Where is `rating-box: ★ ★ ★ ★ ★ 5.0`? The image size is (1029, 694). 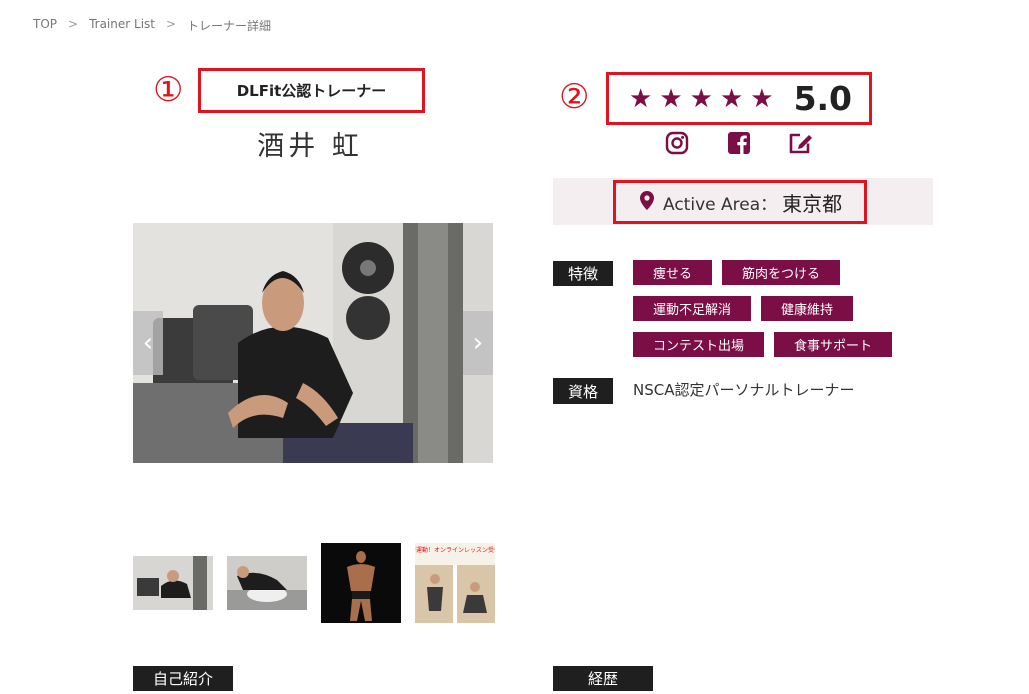
rating-box: ★ ★ ★ ★ ★ 5.0 is located at coordinates (739, 98).